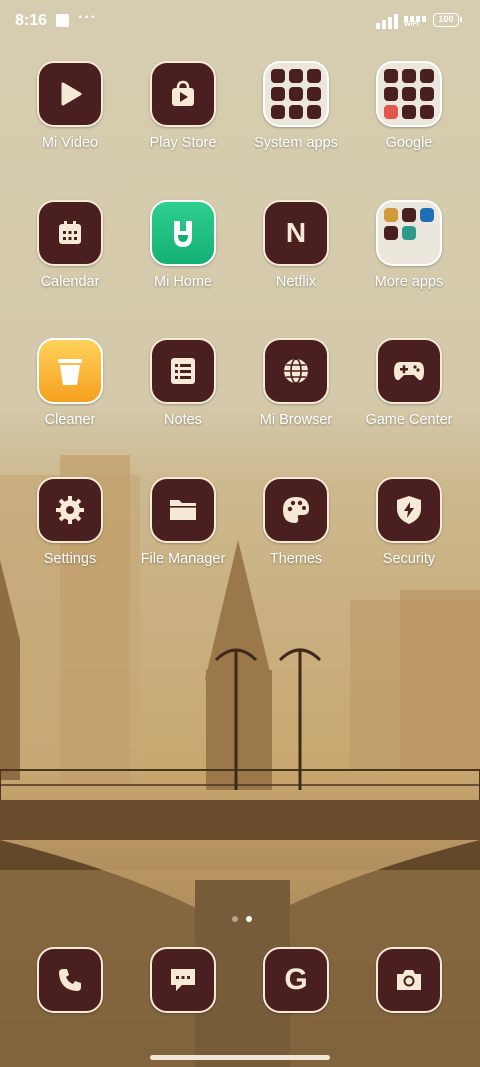 The width and height of the screenshot is (480, 1067). Describe the element at coordinates (296, 371) in the screenshot. I see `globe-icon` at that location.